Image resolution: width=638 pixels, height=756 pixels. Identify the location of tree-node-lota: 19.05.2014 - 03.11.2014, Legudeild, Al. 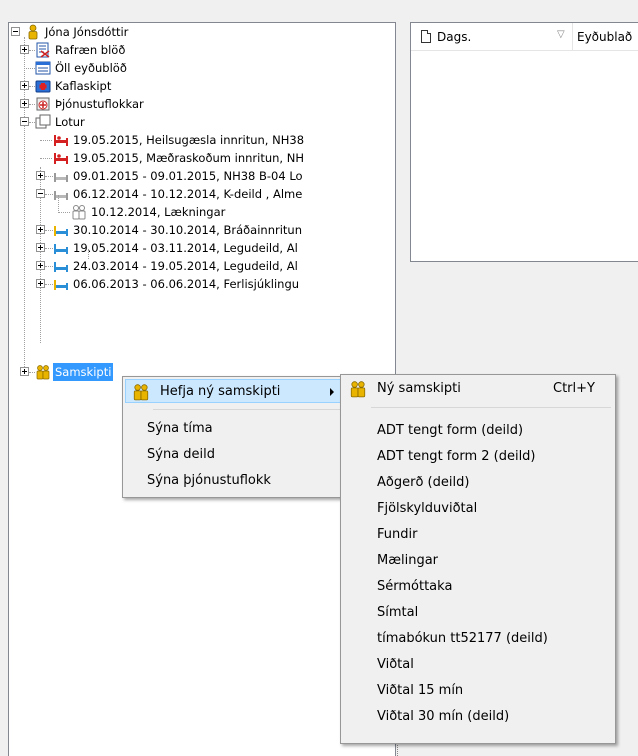
(199, 248).